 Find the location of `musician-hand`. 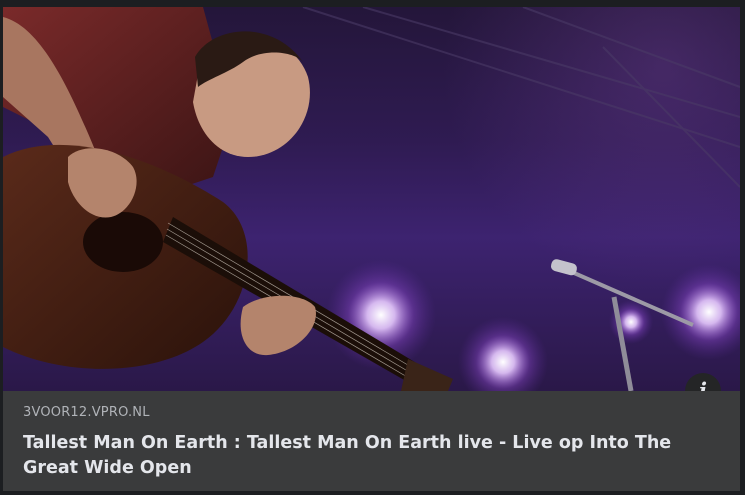

musician-hand is located at coordinates (278, 325).